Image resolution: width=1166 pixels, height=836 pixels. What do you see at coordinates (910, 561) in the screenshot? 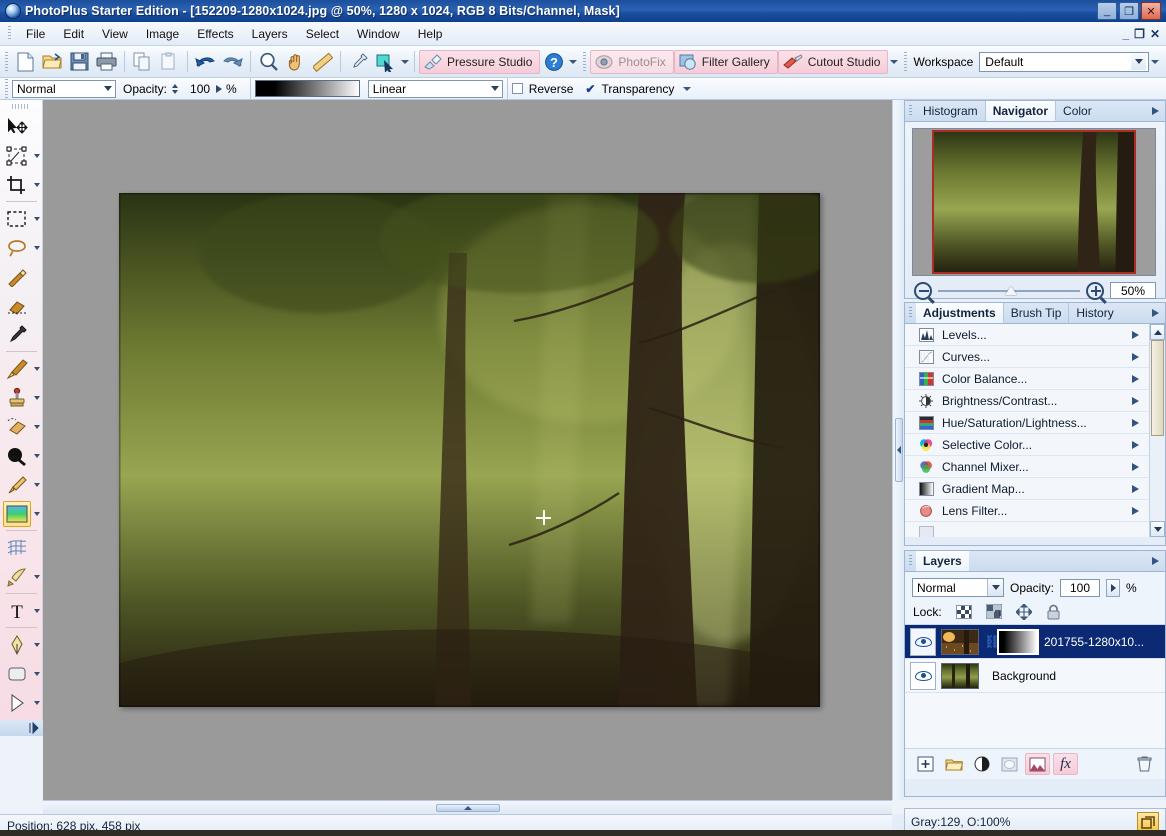
I see `layers-panel-grip` at bounding box center [910, 561].